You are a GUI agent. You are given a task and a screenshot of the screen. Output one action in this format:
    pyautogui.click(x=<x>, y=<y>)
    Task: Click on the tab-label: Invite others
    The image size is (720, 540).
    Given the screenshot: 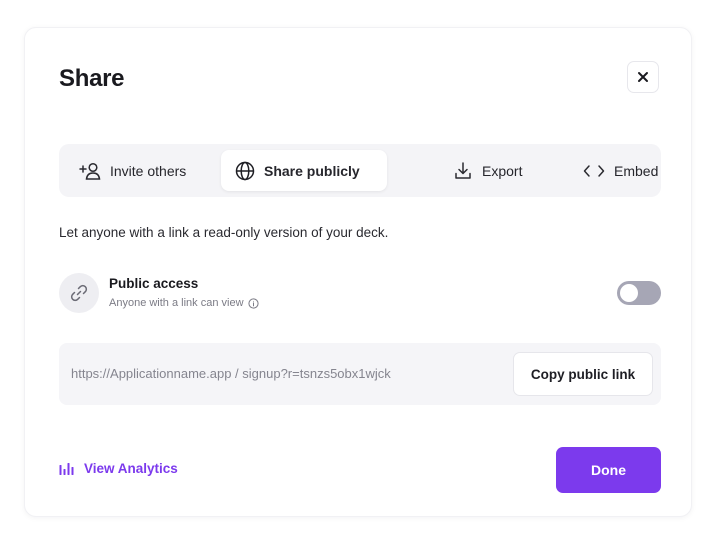 What is the action you would take?
    pyautogui.click(x=148, y=170)
    